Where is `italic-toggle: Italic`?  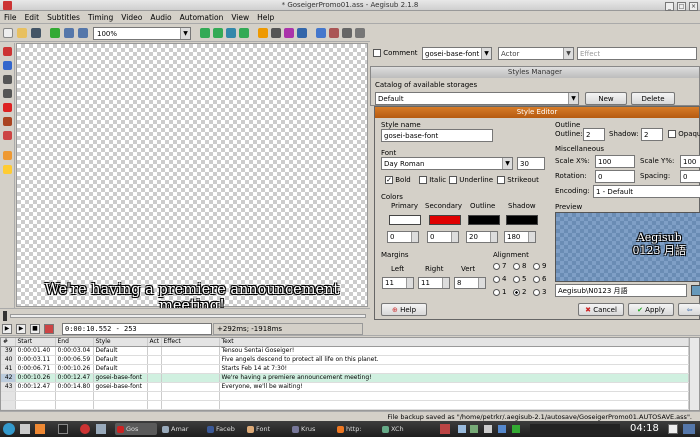
italic-toggle: Italic is located at coordinates (432, 180).